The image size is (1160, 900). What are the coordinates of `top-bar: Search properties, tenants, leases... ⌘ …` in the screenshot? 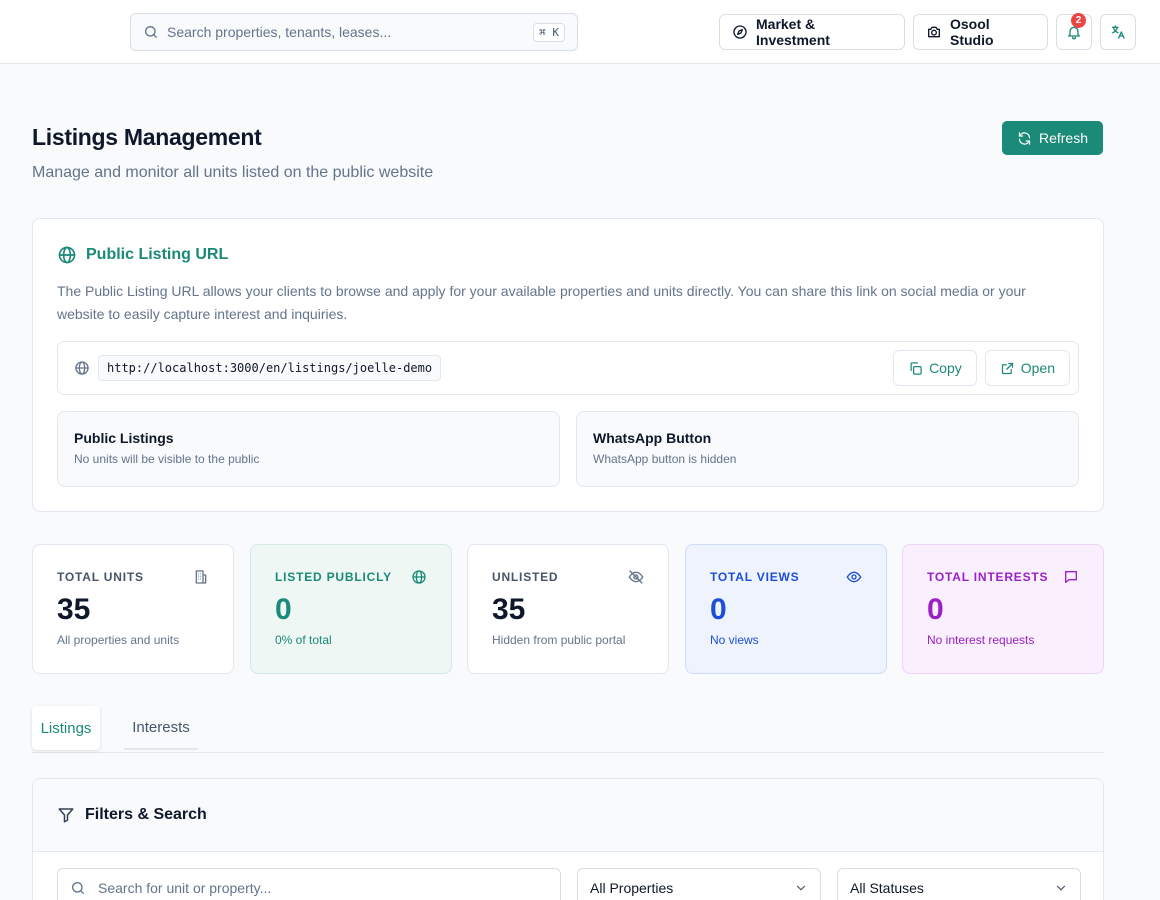 It's located at (580, 32).